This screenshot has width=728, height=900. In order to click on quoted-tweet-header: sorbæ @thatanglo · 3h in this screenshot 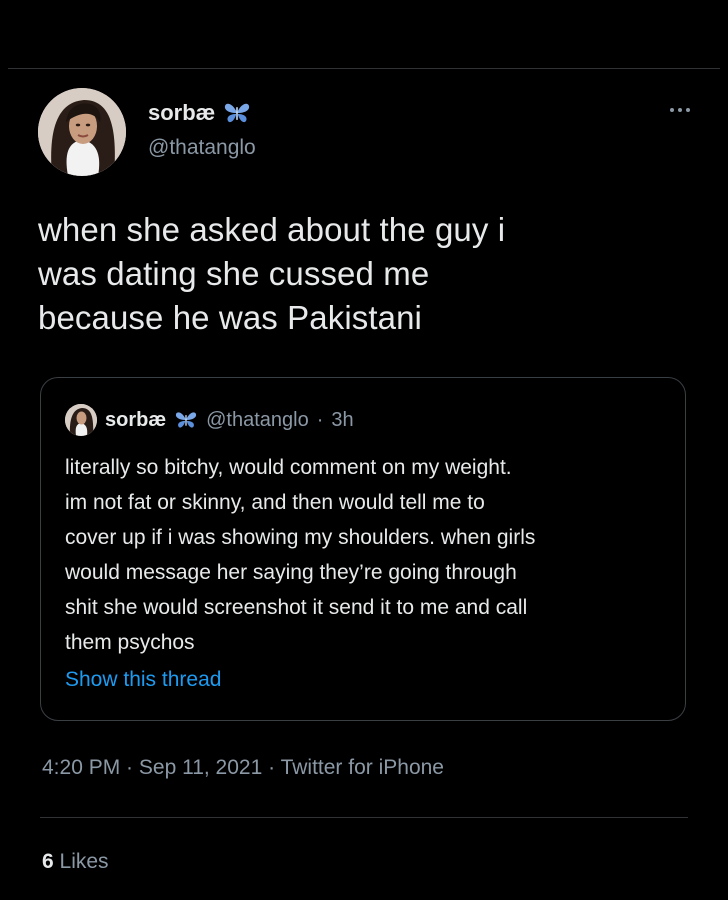, I will do `click(209, 420)`.